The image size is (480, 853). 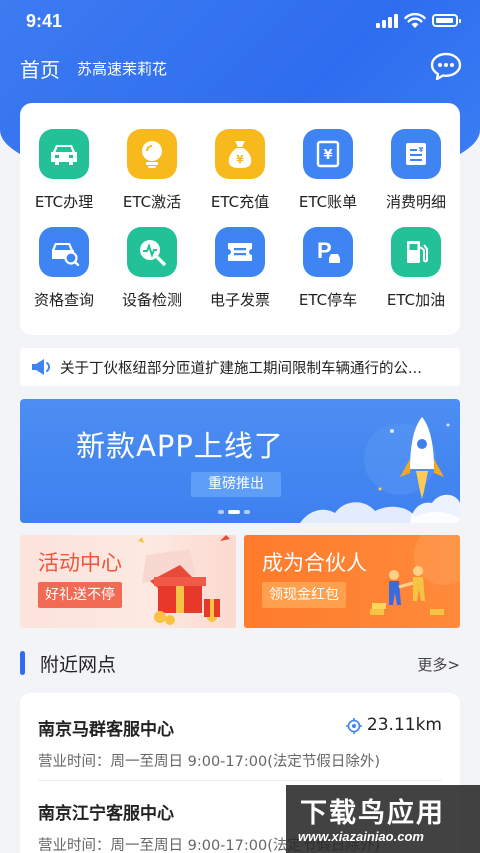 I want to click on wifi-icon, so click(x=415, y=20).